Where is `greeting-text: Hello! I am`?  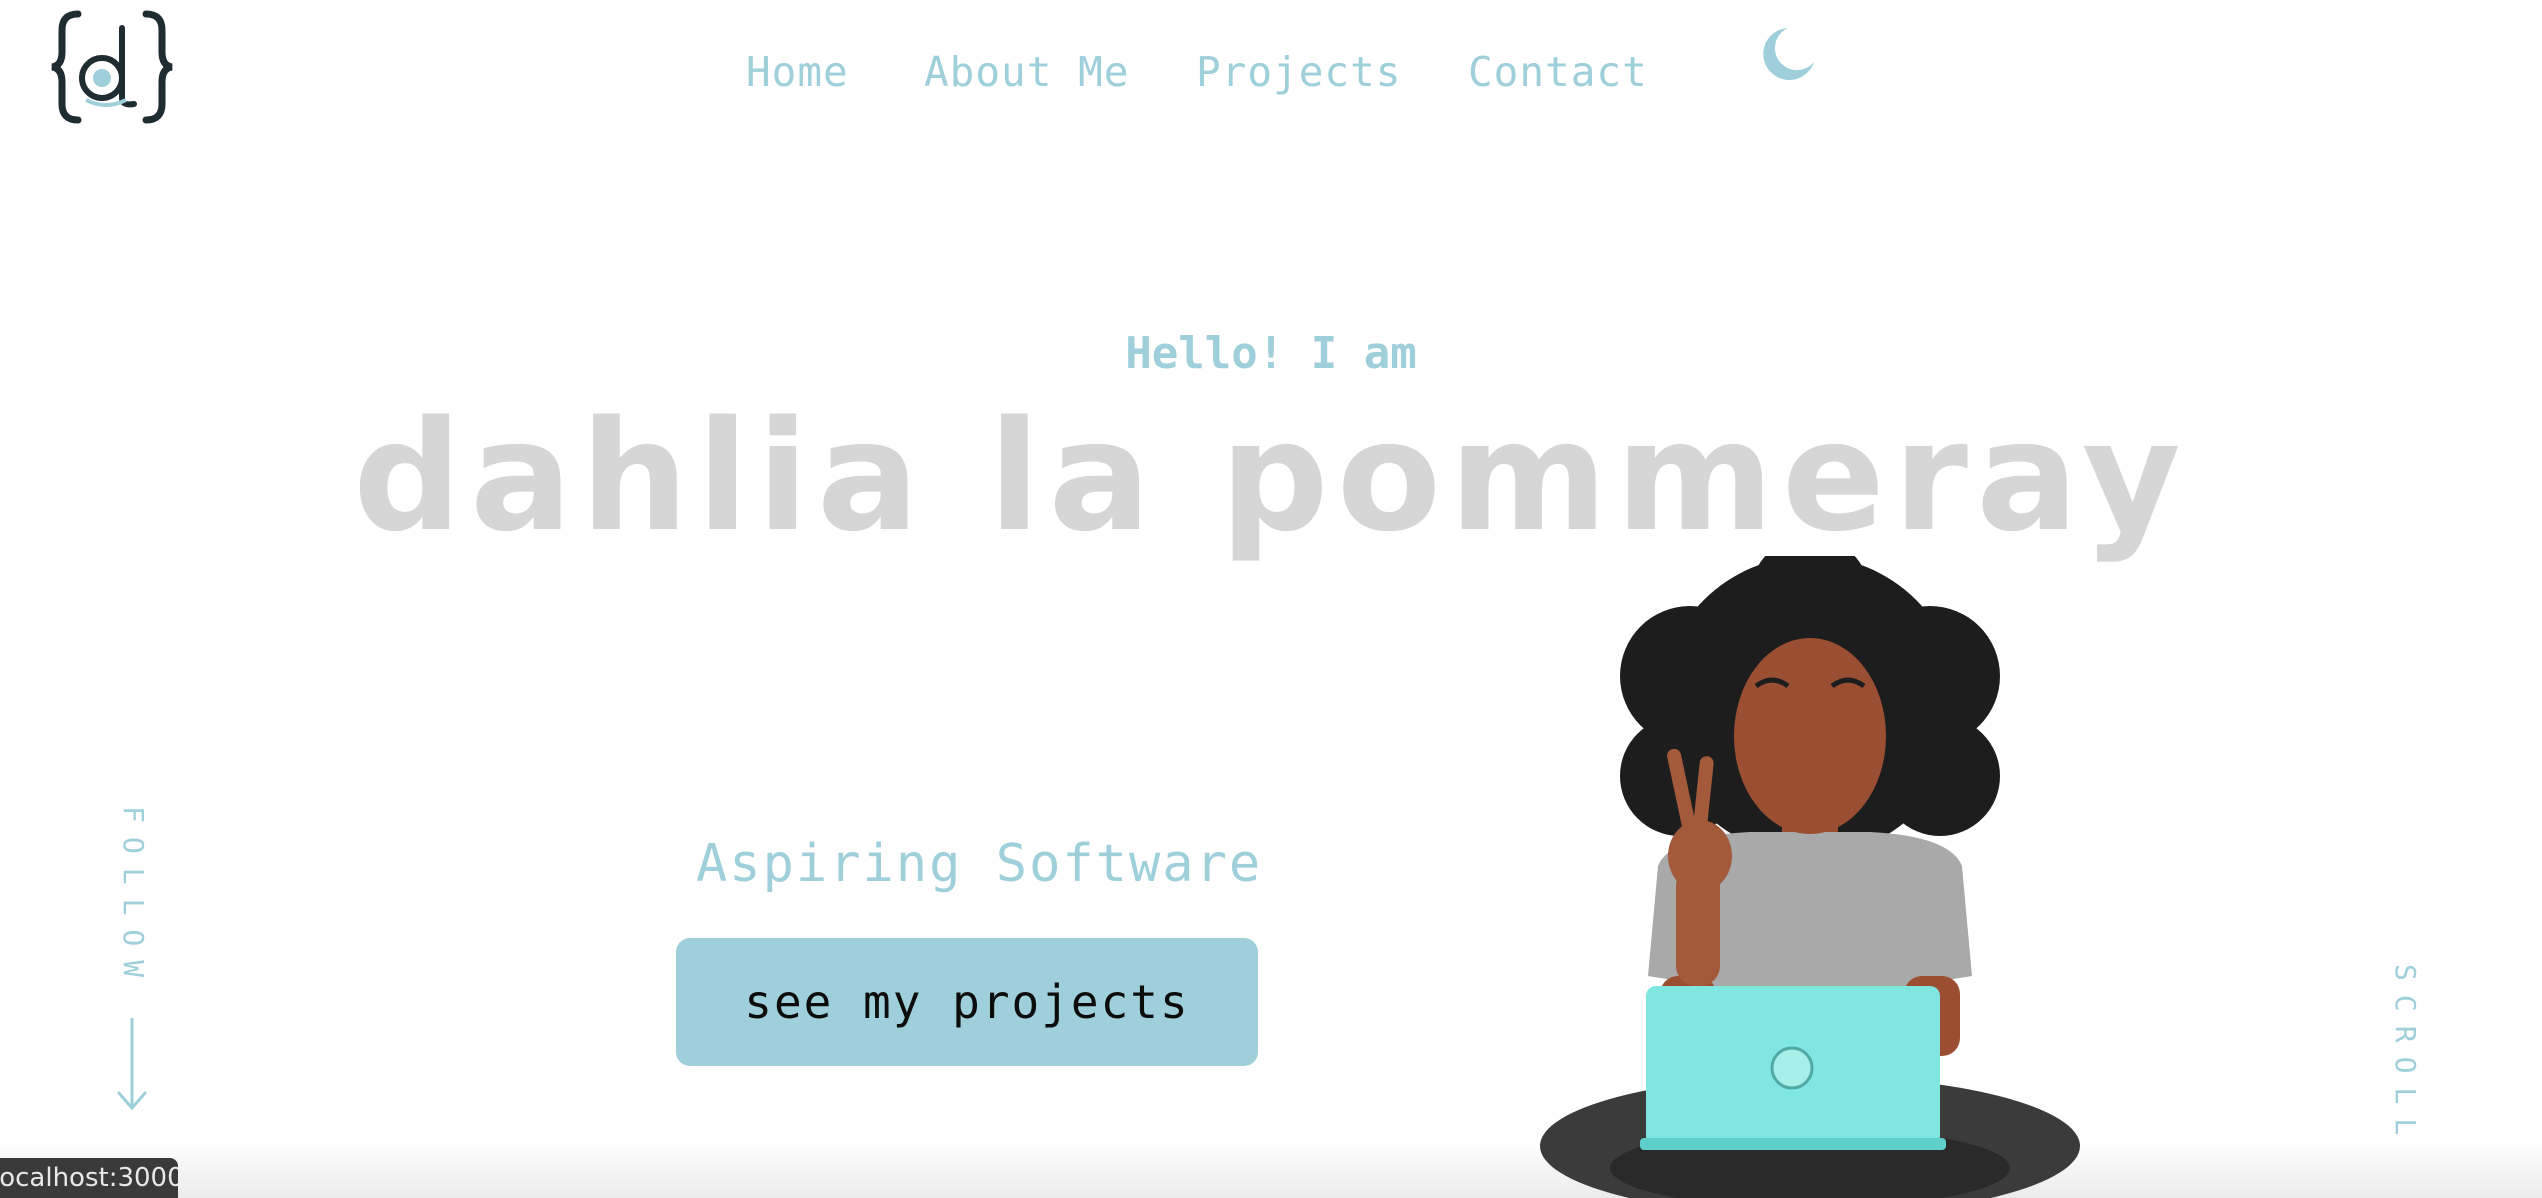
greeting-text: Hello! I am is located at coordinates (1271, 353).